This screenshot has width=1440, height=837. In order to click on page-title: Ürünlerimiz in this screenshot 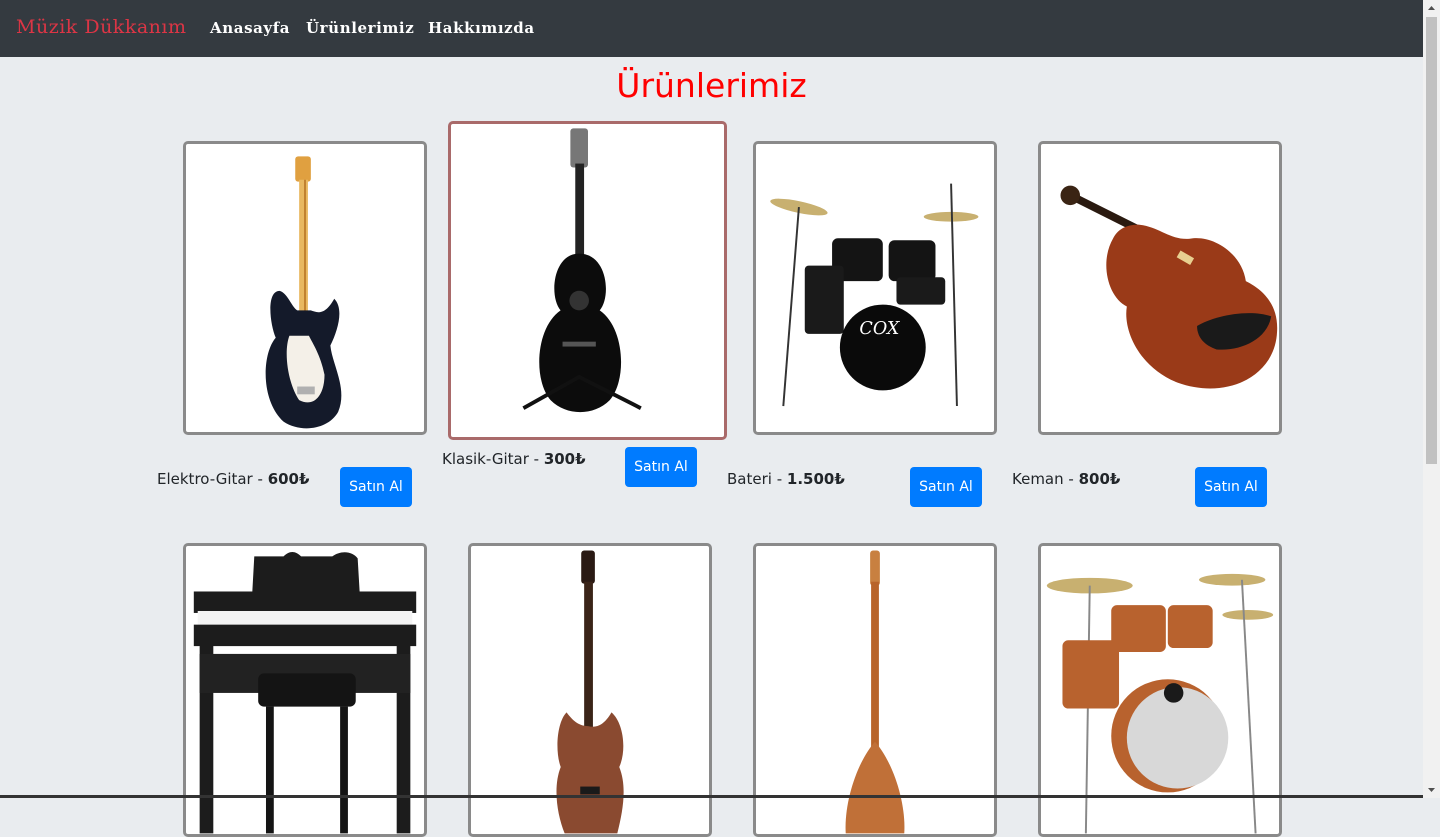, I will do `click(711, 85)`.